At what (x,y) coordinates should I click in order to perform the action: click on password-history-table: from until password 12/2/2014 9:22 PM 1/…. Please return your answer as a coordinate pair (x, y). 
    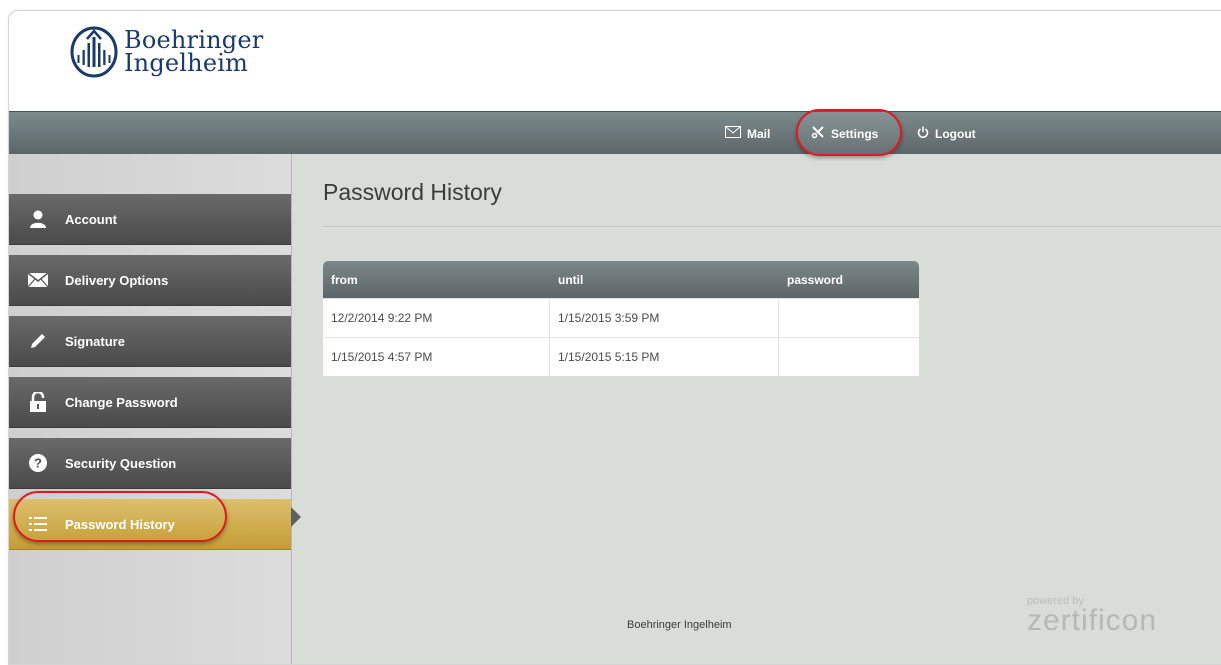
    Looking at the image, I should click on (621, 318).